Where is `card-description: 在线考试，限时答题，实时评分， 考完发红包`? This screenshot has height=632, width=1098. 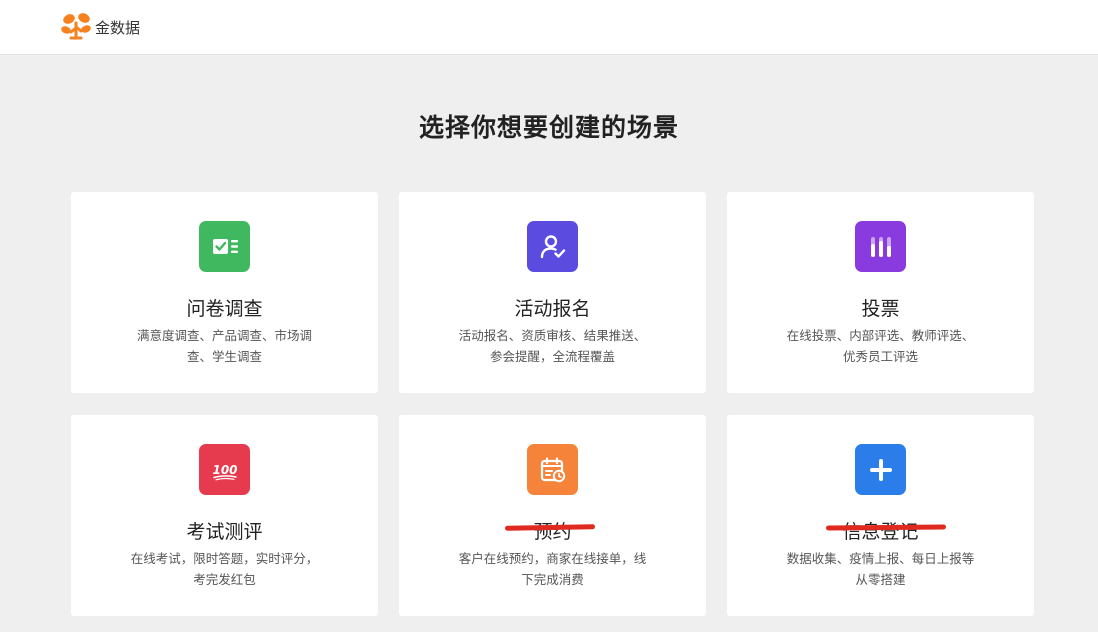 card-description: 在线考试，限时答题，实时评分， 考完发红包 is located at coordinates (224, 569).